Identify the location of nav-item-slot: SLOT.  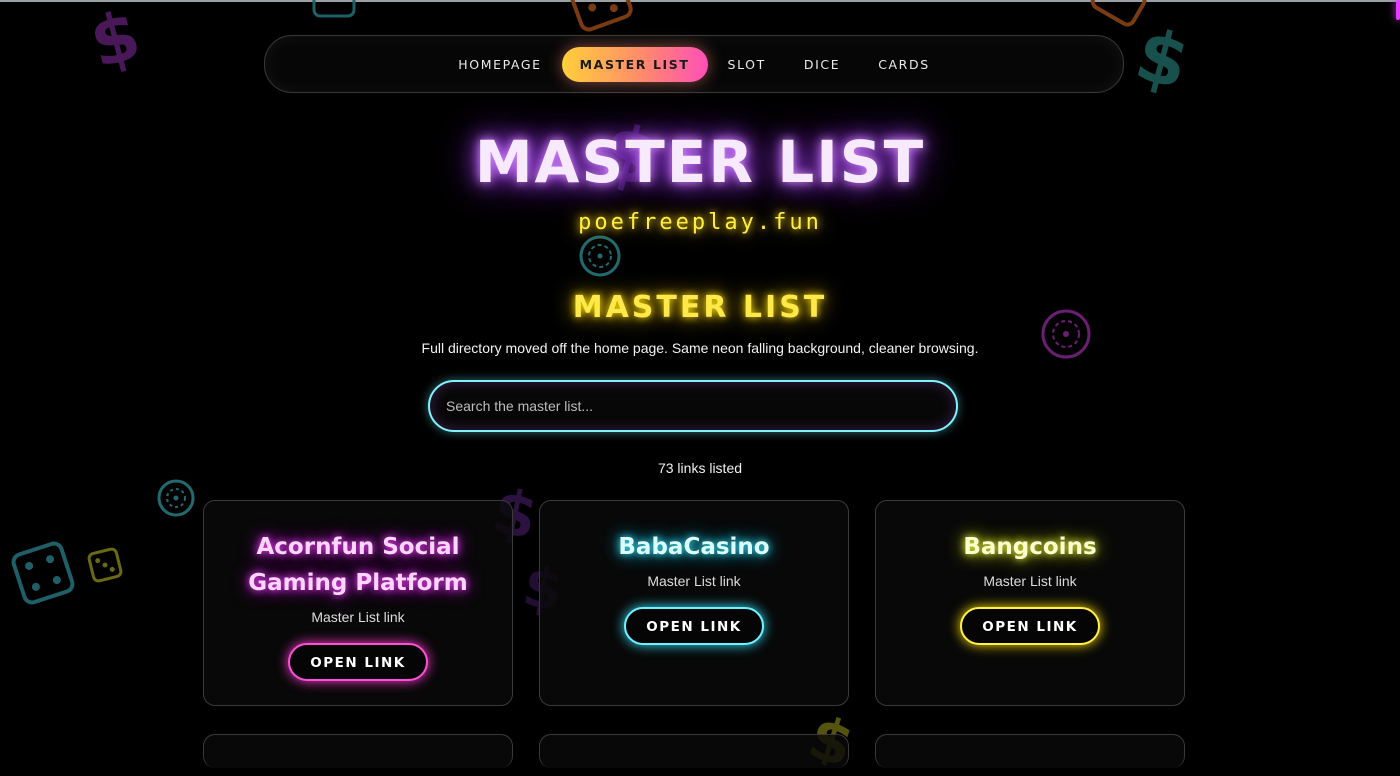
(747, 64).